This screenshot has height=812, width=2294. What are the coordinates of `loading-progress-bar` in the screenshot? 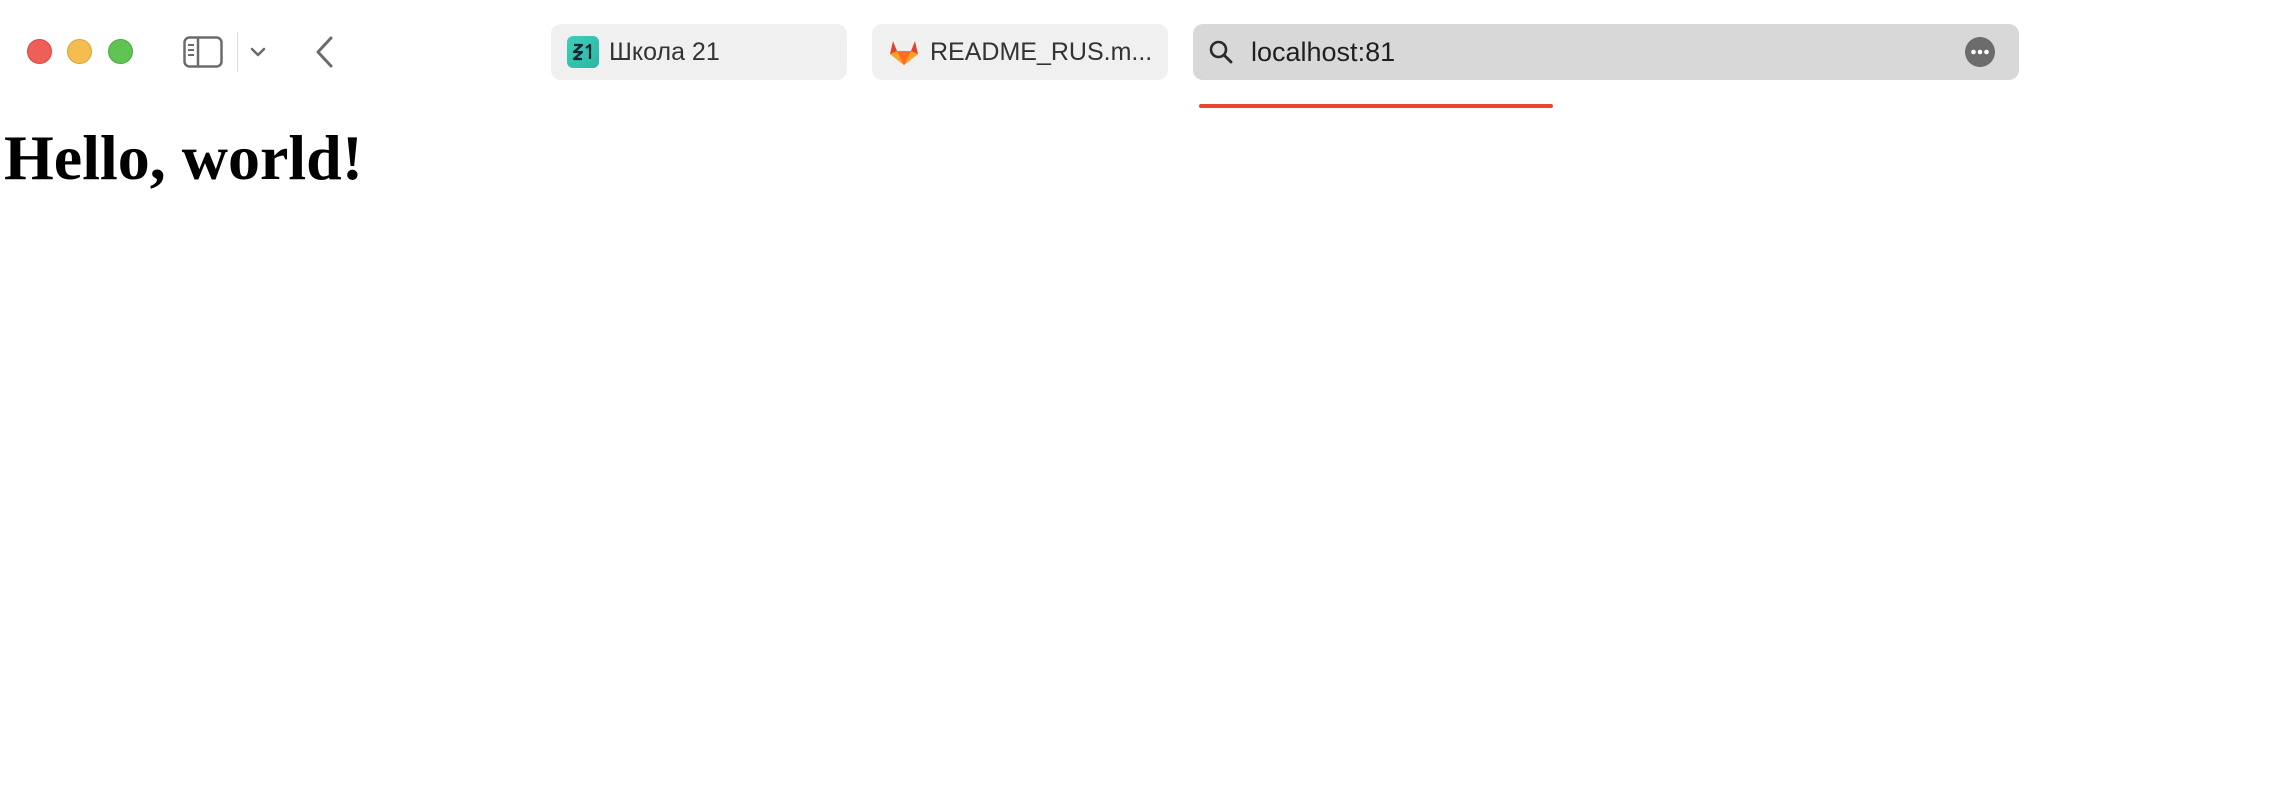 It's located at (1376, 106).